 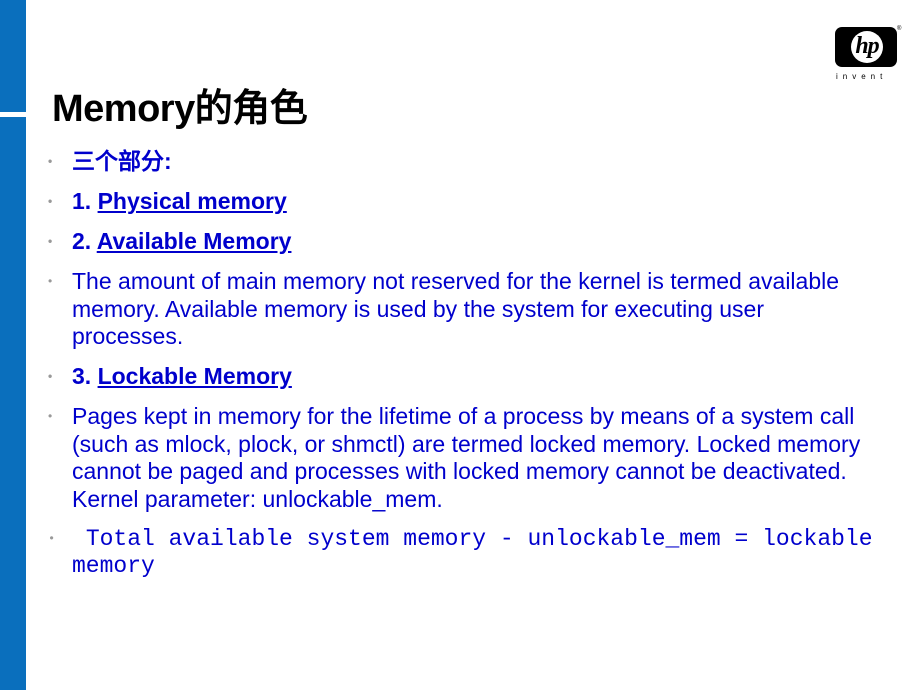 I want to click on registered-mark: ®, so click(x=899, y=29).